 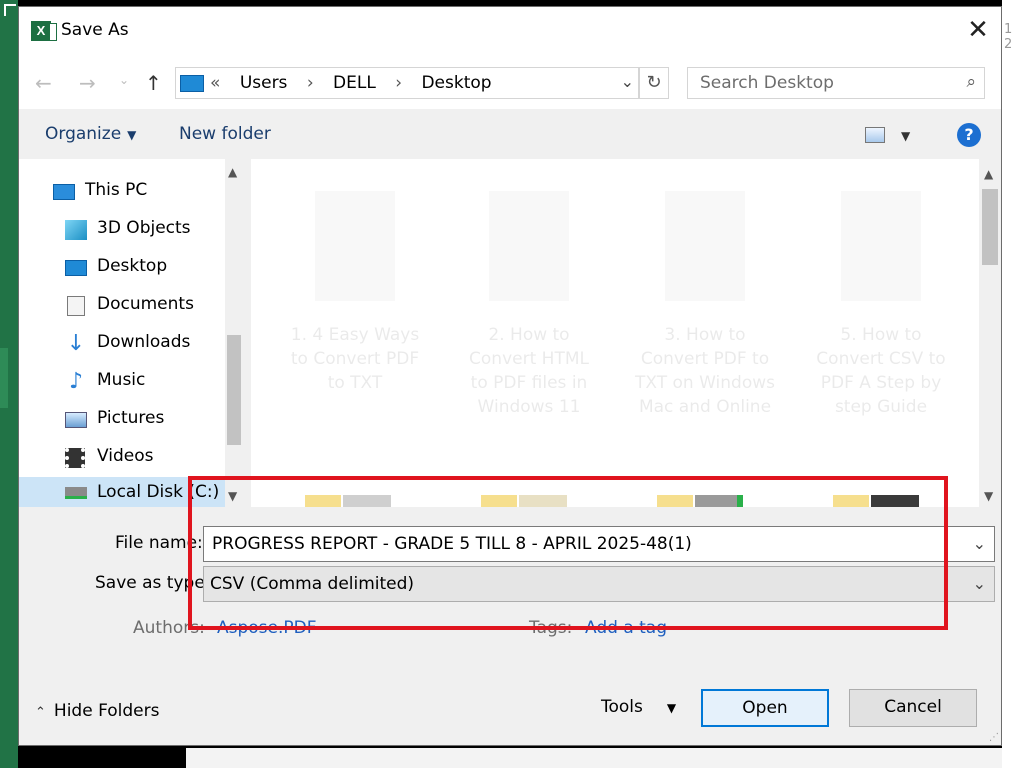 What do you see at coordinates (264, 83) in the screenshot?
I see `breadcrumb-users: Users` at bounding box center [264, 83].